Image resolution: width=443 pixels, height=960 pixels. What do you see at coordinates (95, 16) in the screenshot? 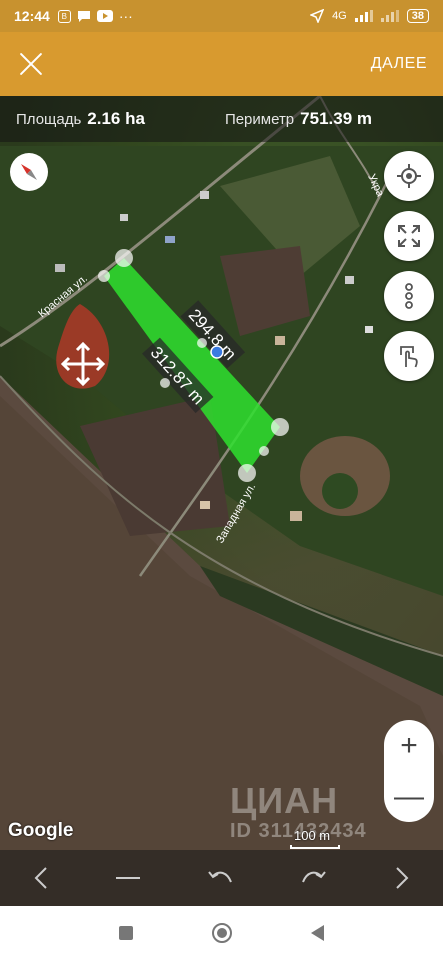
I see `notification-icons: B ···` at bounding box center [95, 16].